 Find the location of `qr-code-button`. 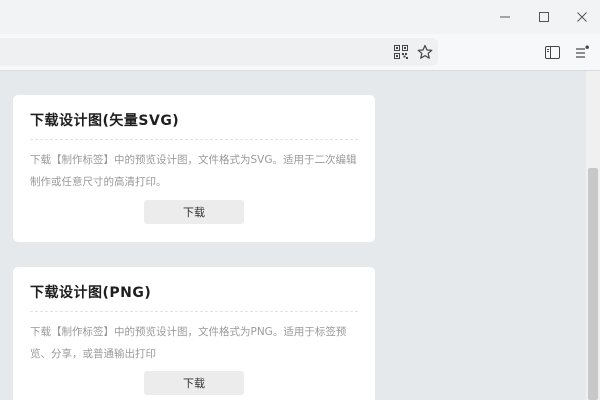

qr-code-button is located at coordinates (401, 52).